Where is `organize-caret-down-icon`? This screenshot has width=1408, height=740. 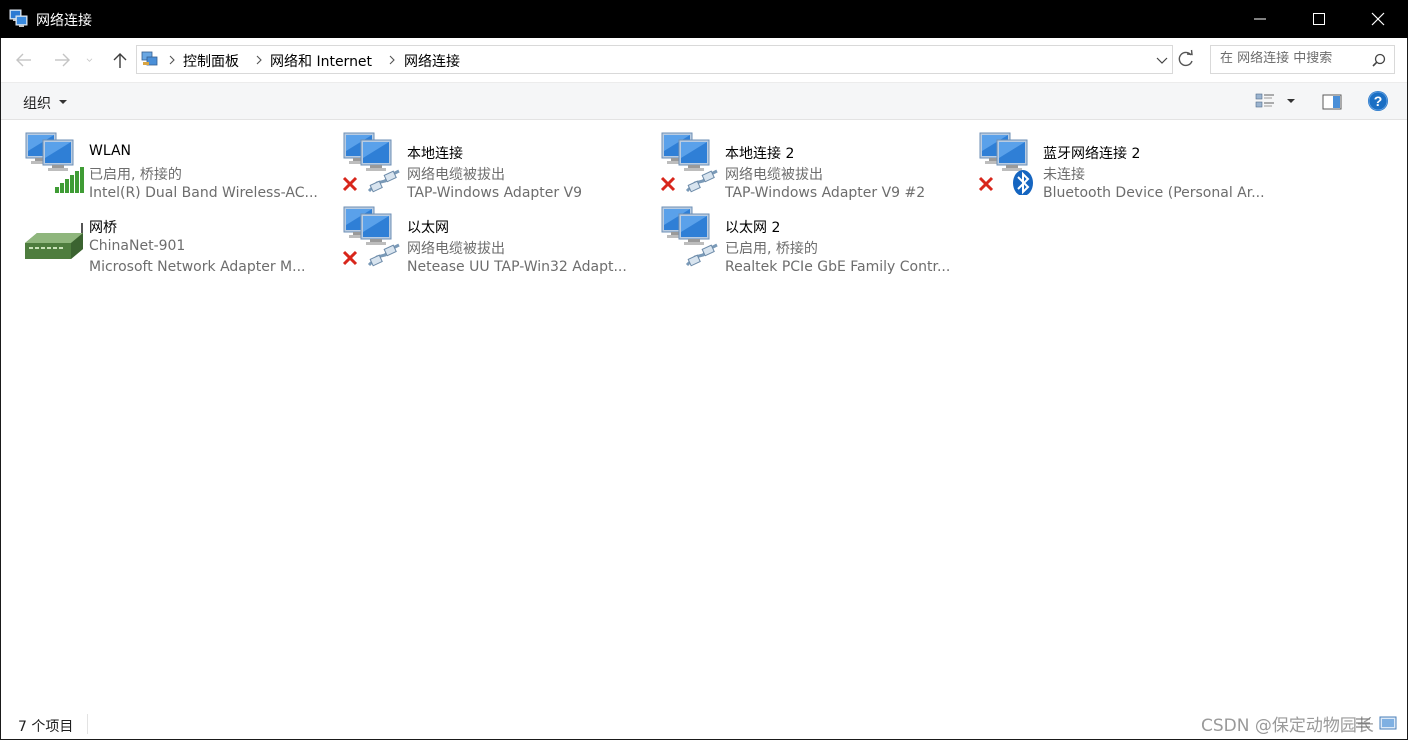 organize-caret-down-icon is located at coordinates (63, 102).